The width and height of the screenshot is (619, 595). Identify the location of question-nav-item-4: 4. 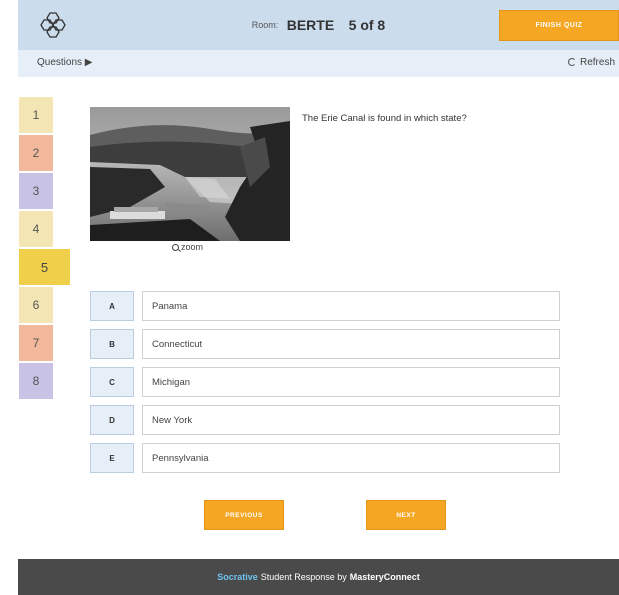
(36, 229).